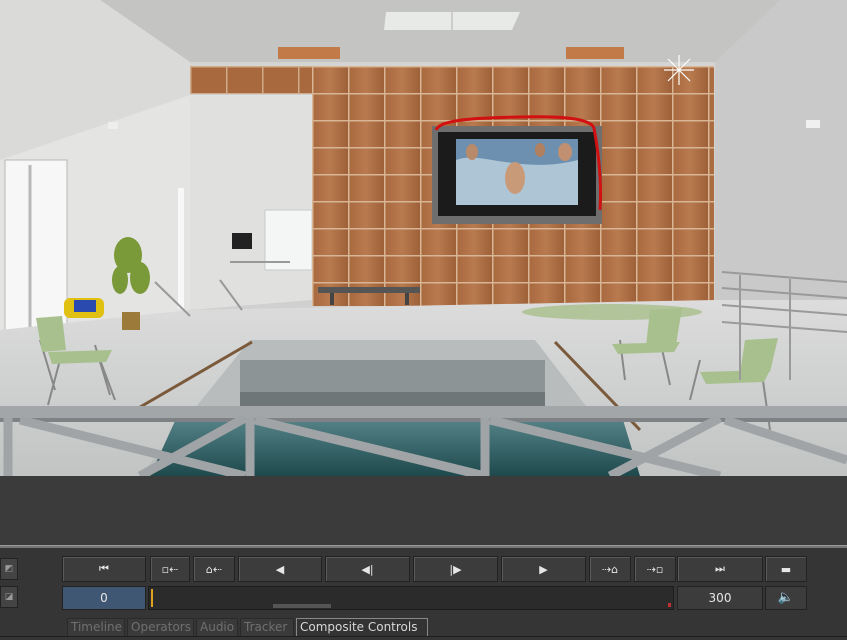 The height and width of the screenshot is (640, 847). I want to click on step-forward-icon: |▶, so click(455, 569).